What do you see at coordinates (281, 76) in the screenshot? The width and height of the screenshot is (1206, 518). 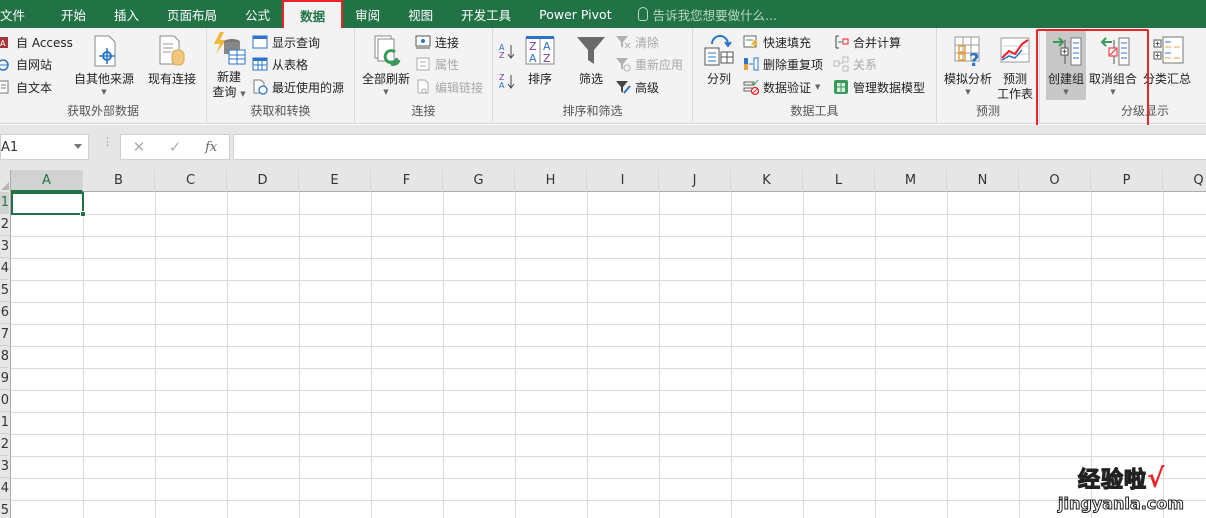 I see `group-get-transform: 新建 查询 ▼ 显示查询 从表格 最近使用的源 获取和转换` at bounding box center [281, 76].